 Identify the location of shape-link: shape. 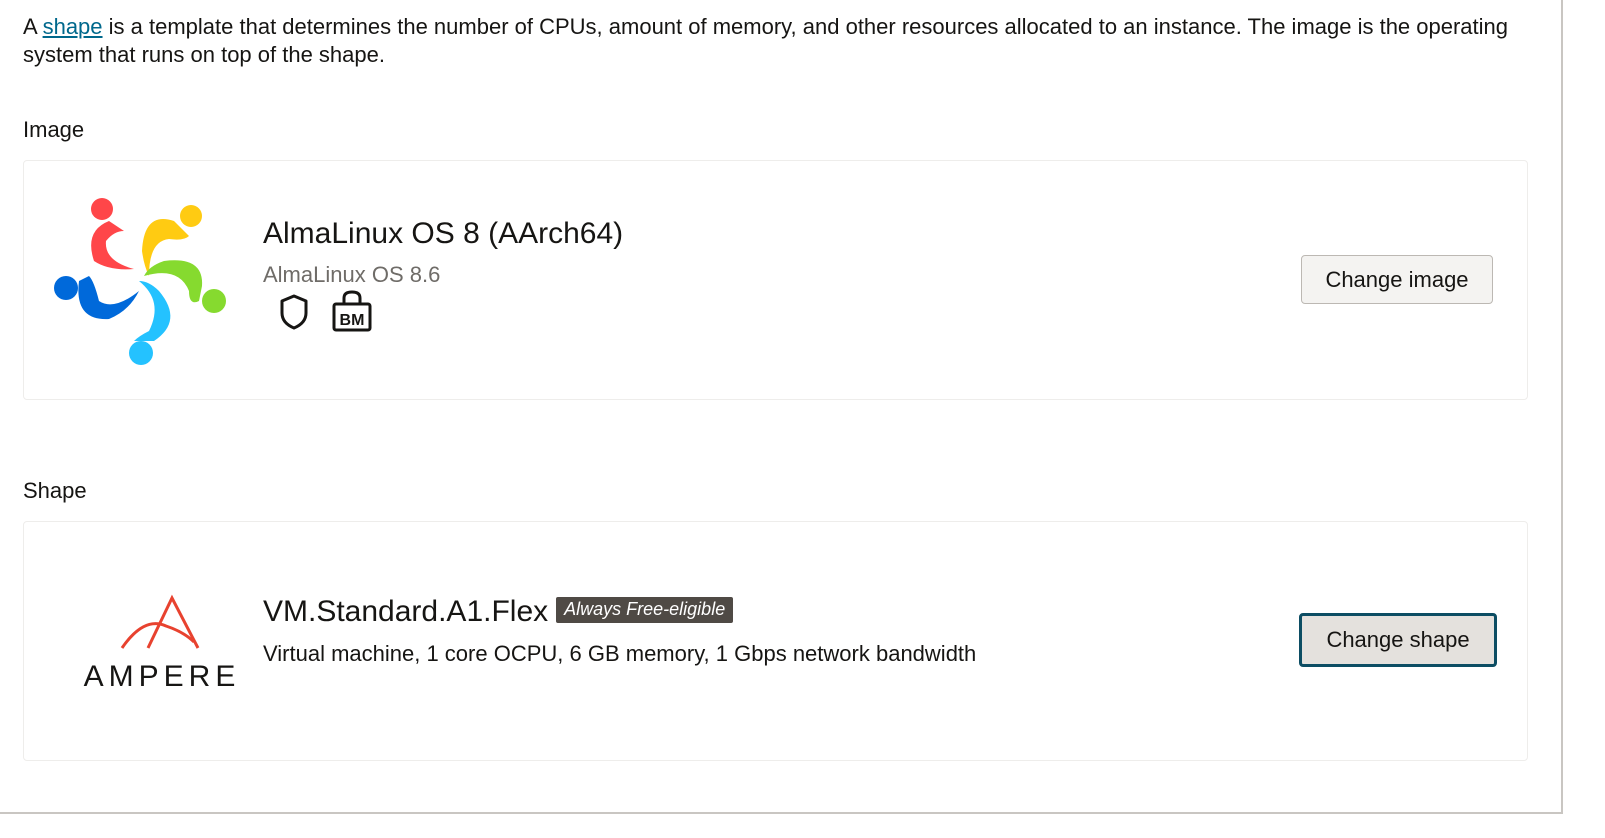
(73, 26).